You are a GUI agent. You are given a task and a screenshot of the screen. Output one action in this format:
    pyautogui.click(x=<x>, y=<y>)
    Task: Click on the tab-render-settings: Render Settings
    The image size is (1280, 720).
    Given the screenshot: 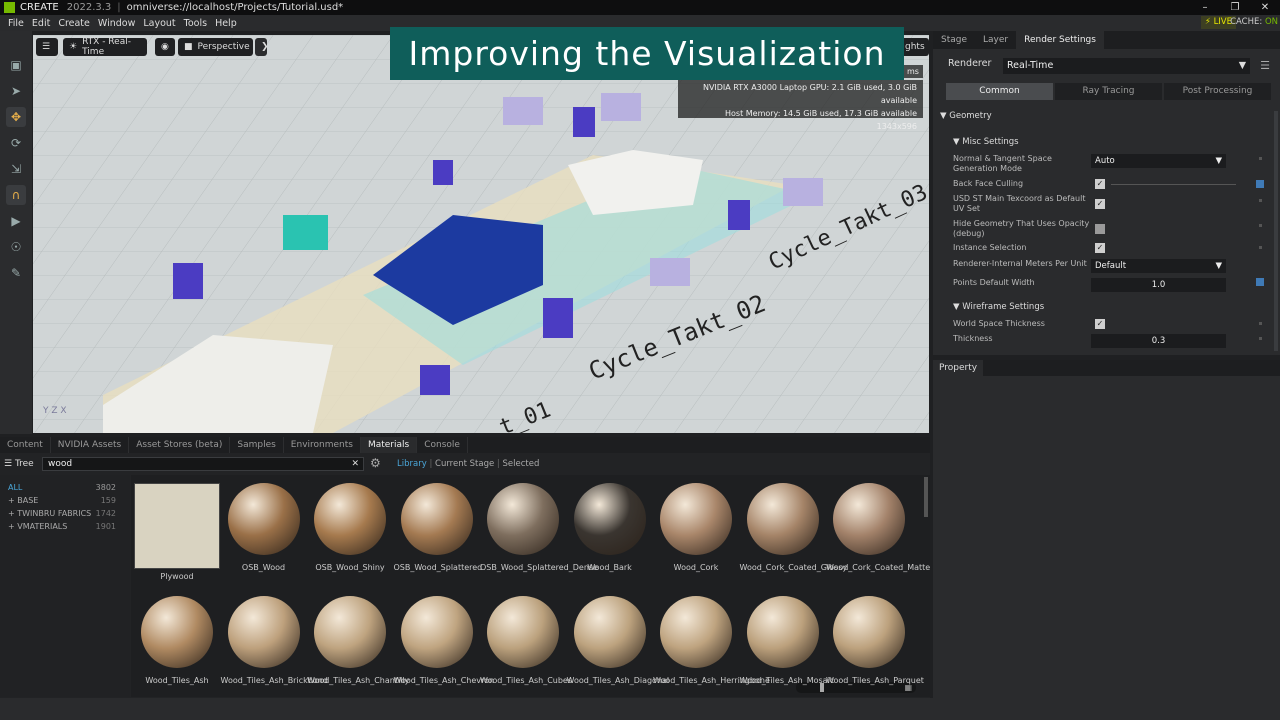 What is the action you would take?
    pyautogui.click(x=1060, y=40)
    